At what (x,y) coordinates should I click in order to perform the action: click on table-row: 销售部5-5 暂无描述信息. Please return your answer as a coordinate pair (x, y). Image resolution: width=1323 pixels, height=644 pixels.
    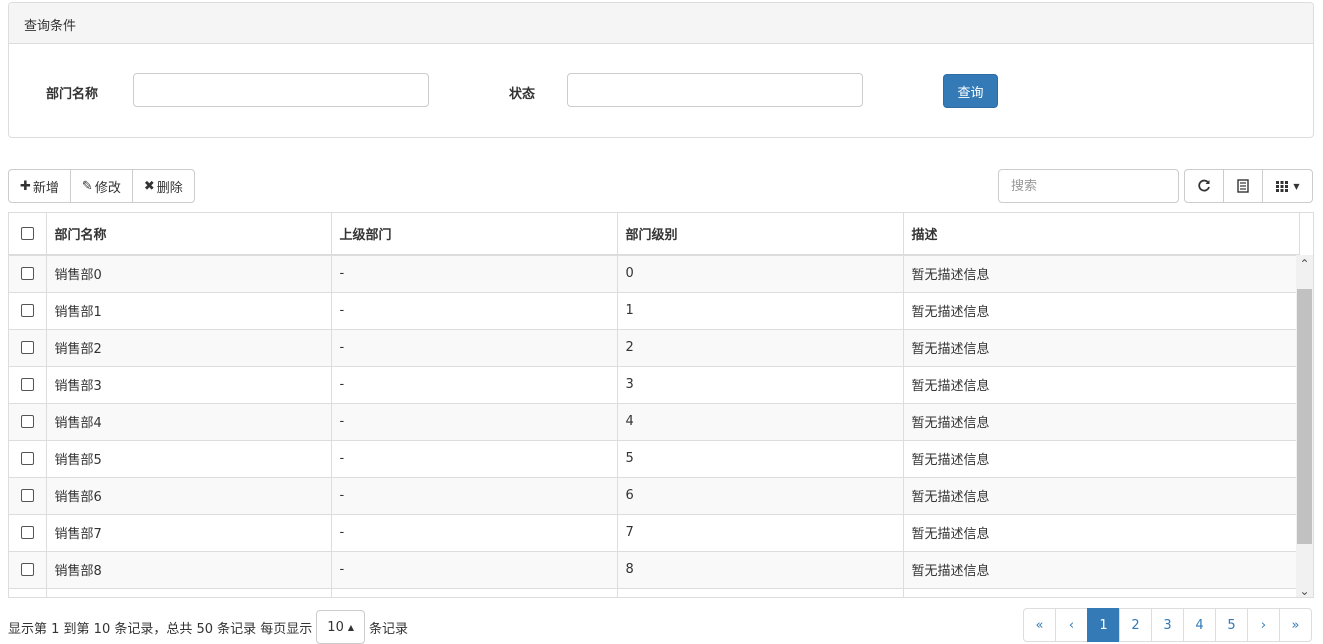
    Looking at the image, I should click on (654, 459).